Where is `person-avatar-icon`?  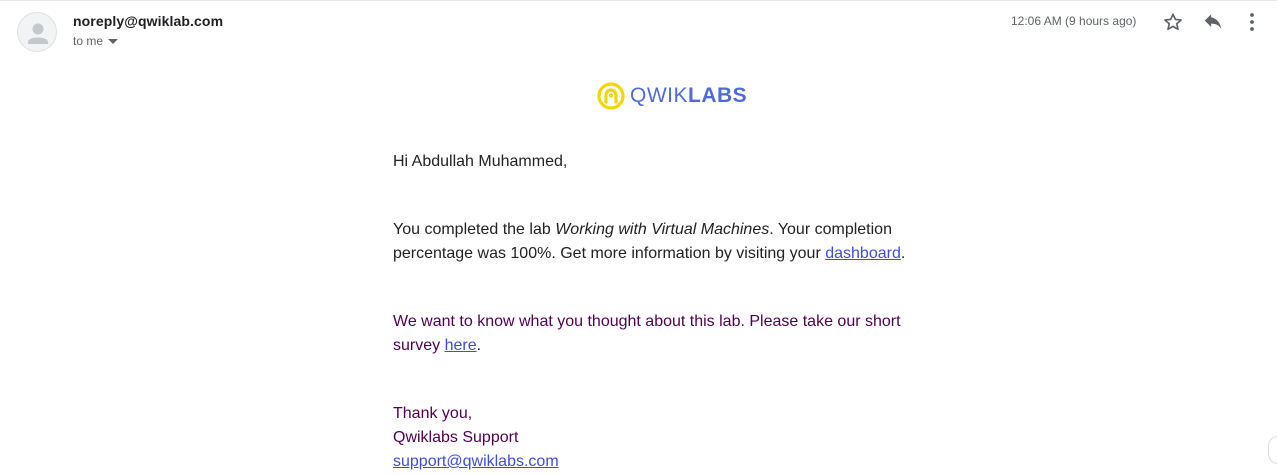 person-avatar-icon is located at coordinates (38, 33).